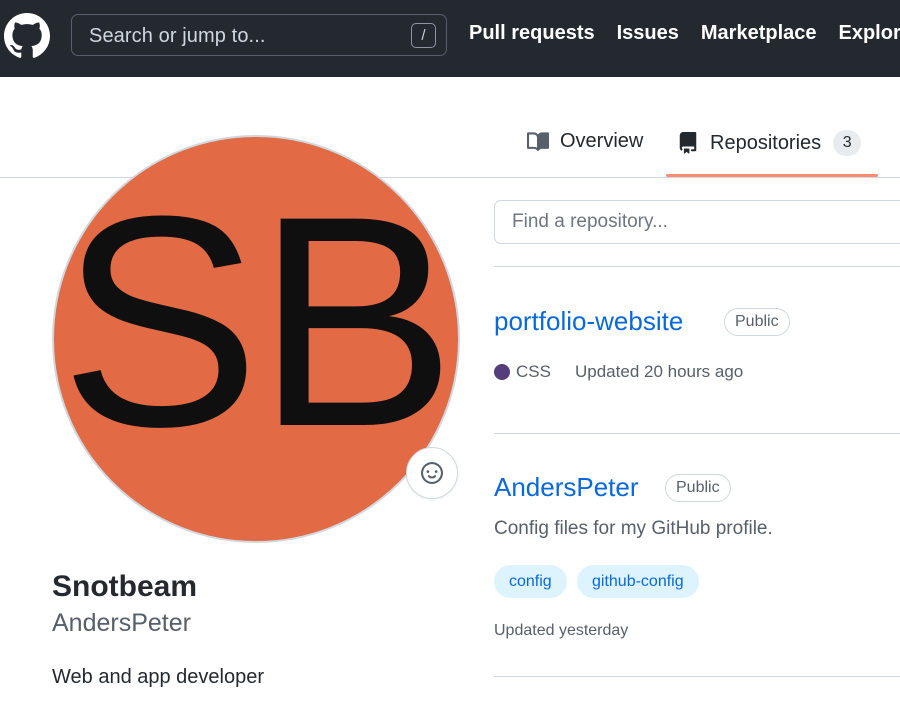 This screenshot has height=704, width=900. I want to click on repository-count-badge: 3, so click(847, 143).